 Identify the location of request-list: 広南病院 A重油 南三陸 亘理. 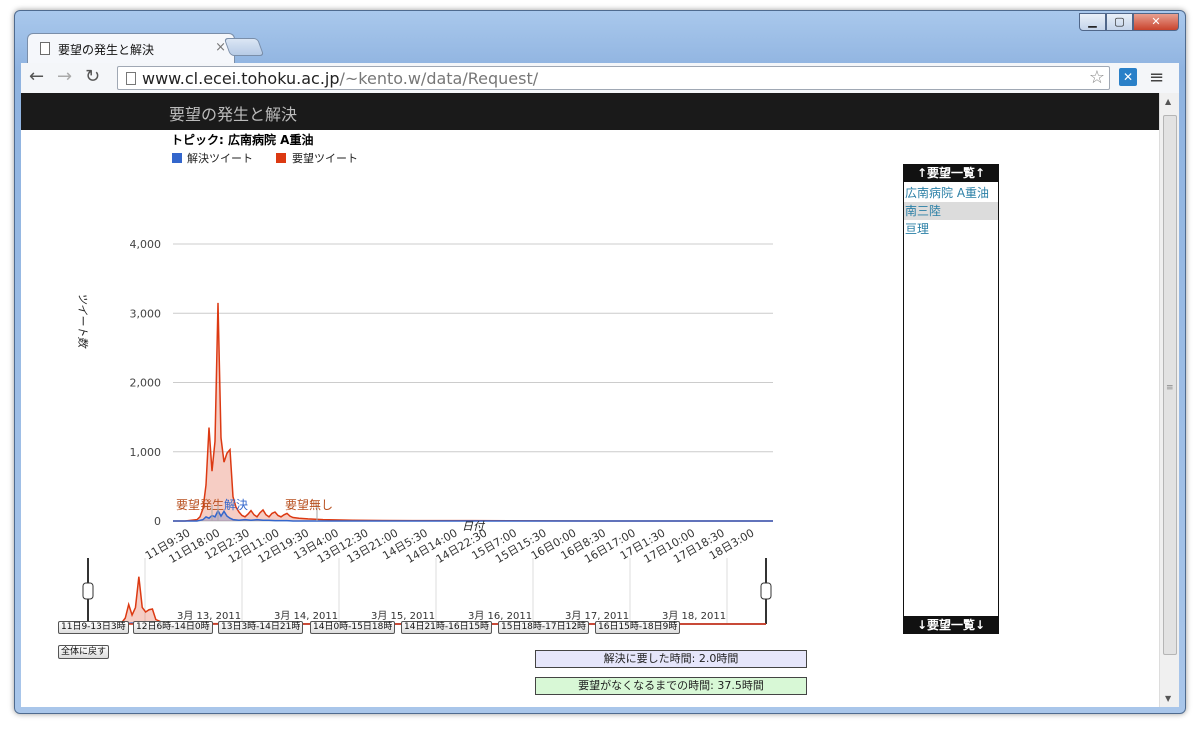
(951, 211).